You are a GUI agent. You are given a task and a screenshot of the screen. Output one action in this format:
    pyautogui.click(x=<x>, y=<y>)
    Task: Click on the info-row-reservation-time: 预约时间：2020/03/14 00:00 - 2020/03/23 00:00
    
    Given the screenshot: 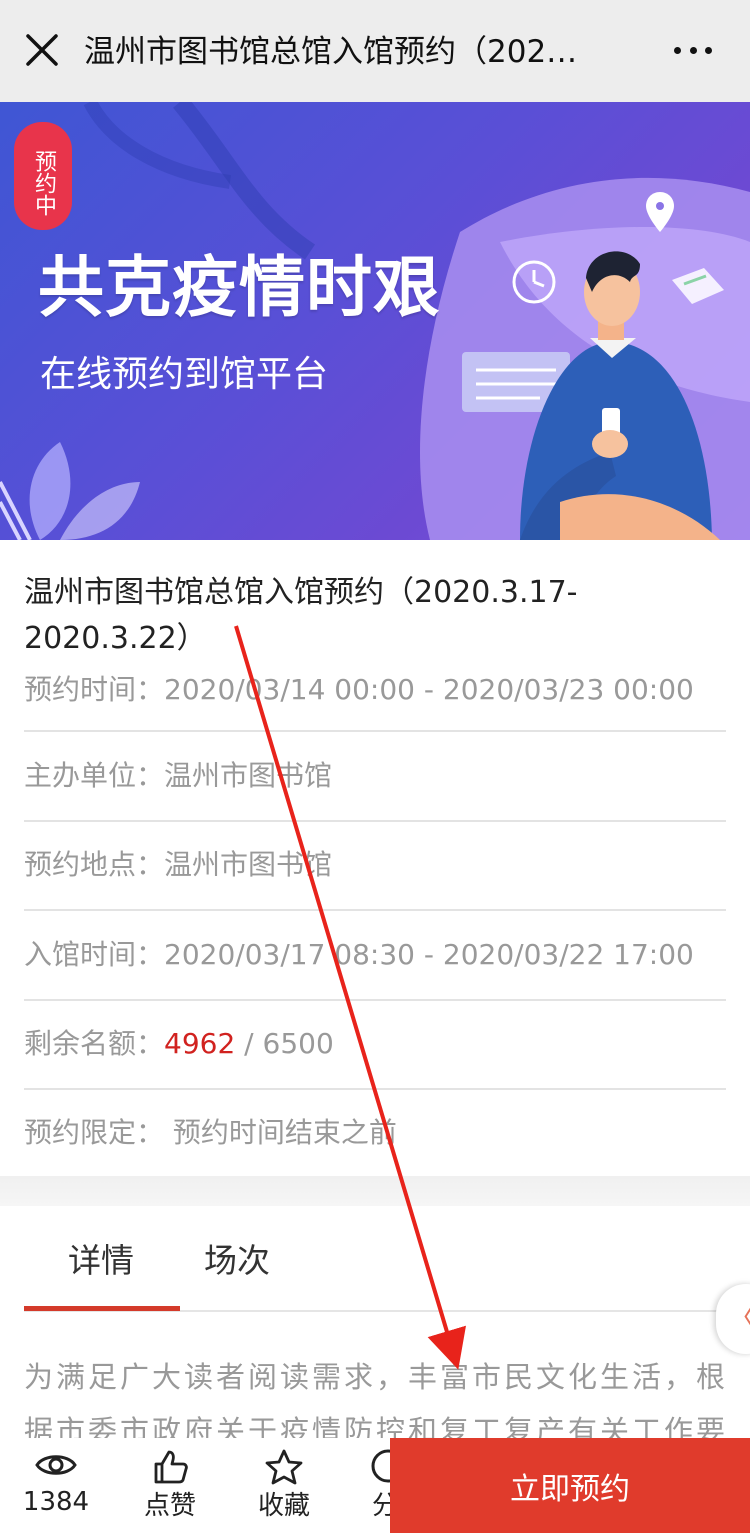 What is the action you would take?
    pyautogui.click(x=375, y=690)
    